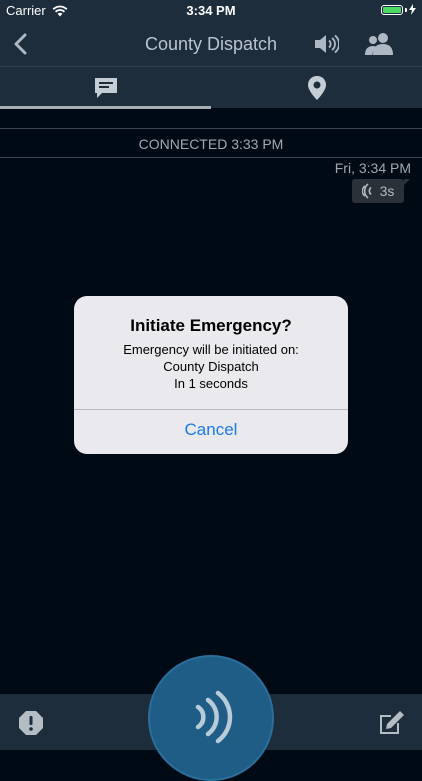 This screenshot has width=422, height=781. I want to click on voice-message-bubble: 3s, so click(381, 191).